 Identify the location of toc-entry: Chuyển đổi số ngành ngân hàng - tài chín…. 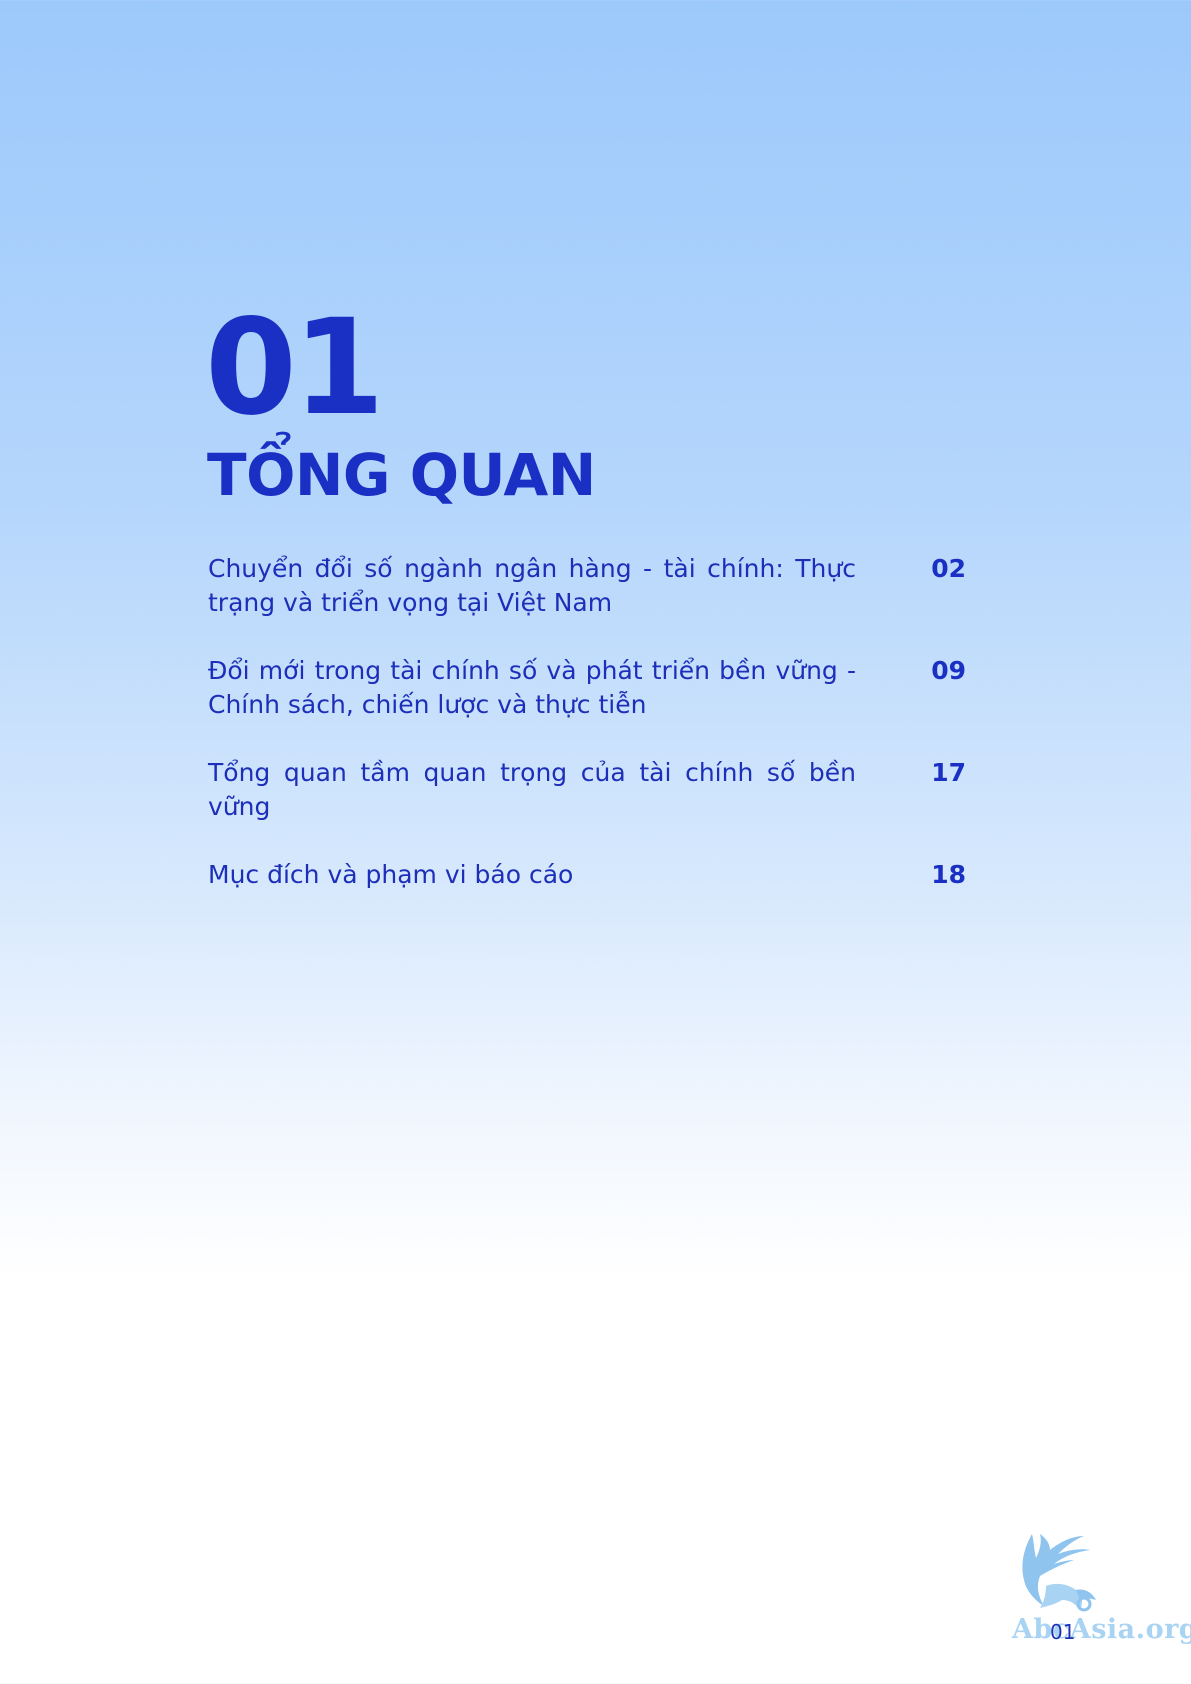
(587, 586).